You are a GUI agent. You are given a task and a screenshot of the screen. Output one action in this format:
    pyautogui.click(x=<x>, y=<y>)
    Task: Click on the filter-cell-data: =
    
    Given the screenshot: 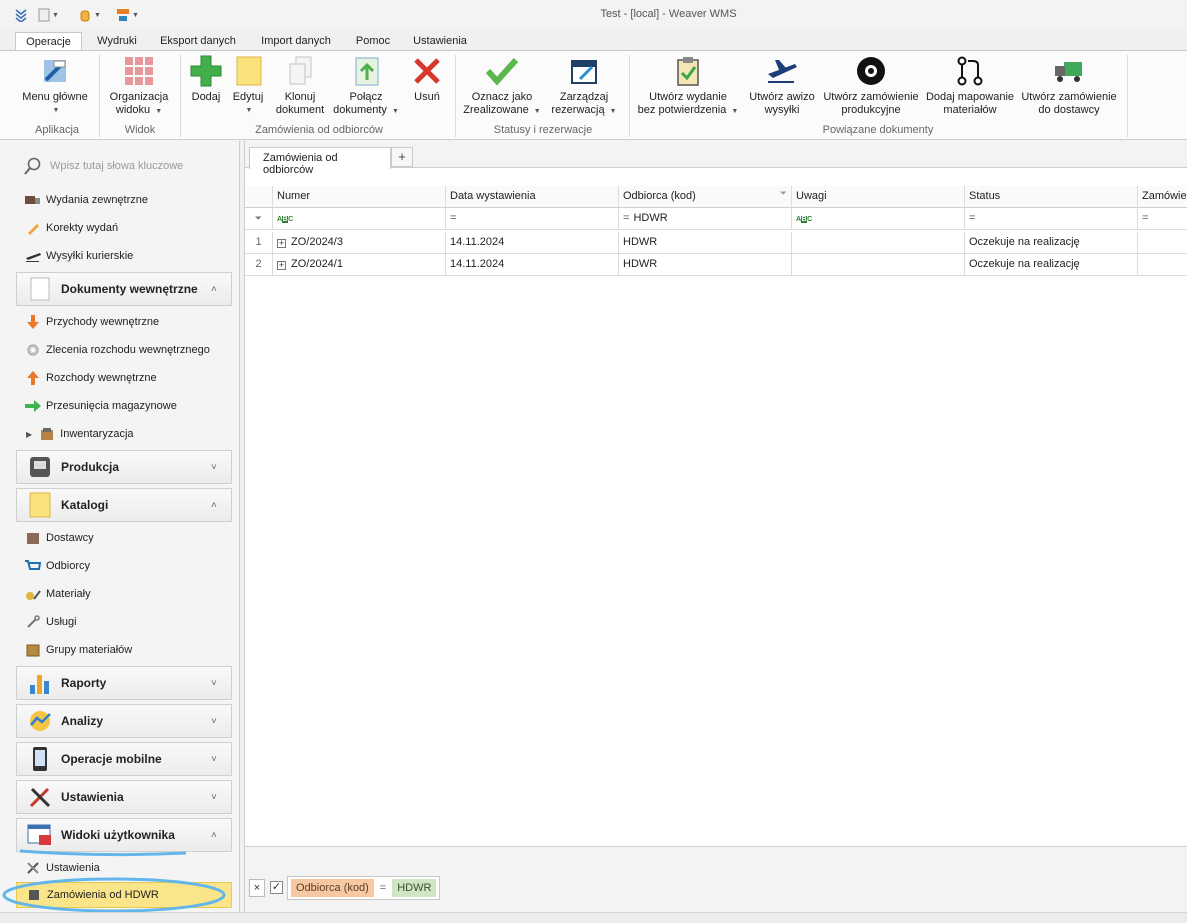 What is the action you would take?
    pyautogui.click(x=532, y=219)
    